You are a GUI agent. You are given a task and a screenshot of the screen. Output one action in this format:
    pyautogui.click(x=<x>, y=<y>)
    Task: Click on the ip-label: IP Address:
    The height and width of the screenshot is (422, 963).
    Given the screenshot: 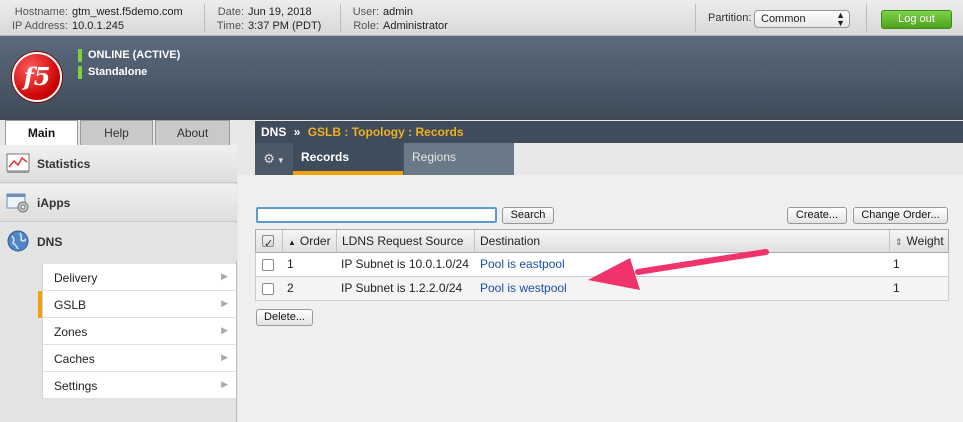 What is the action you would take?
    pyautogui.click(x=39, y=26)
    